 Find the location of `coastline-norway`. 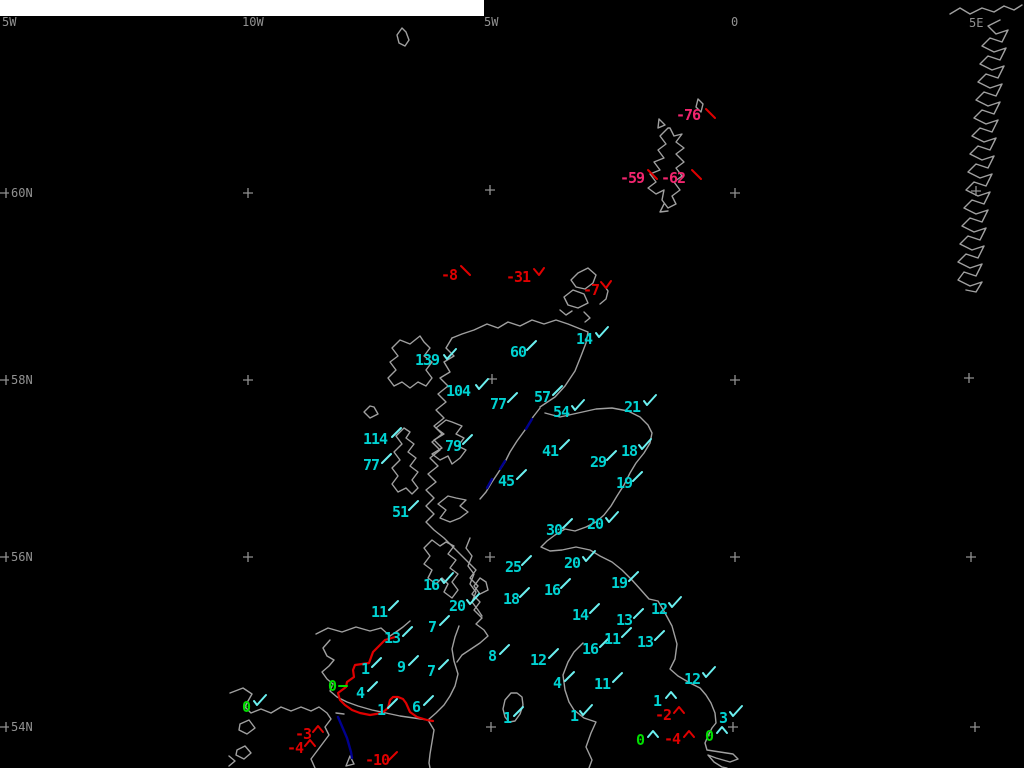

coastline-norway is located at coordinates (986, 9).